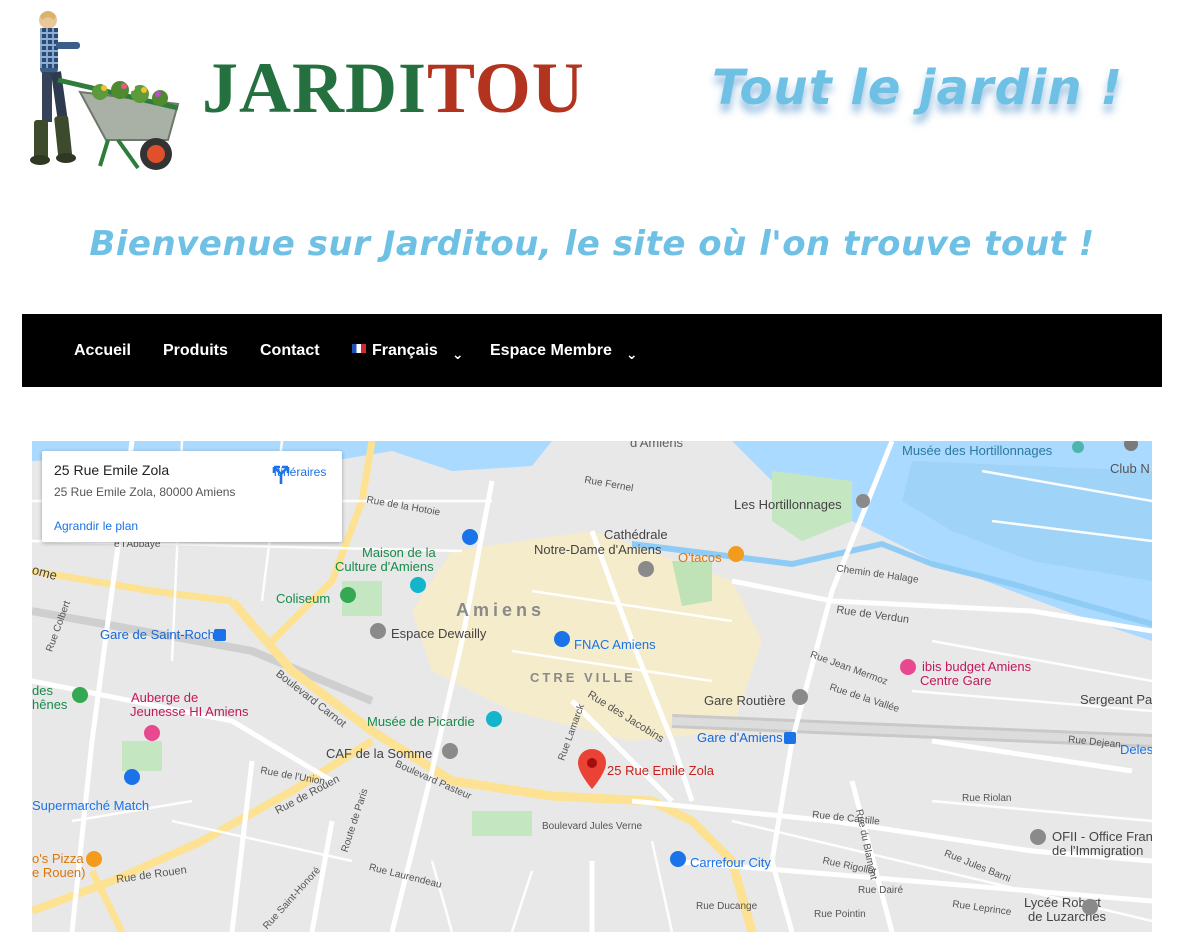  What do you see at coordinates (646, 569) in the screenshot?
I see `church-marker-icon` at bounding box center [646, 569].